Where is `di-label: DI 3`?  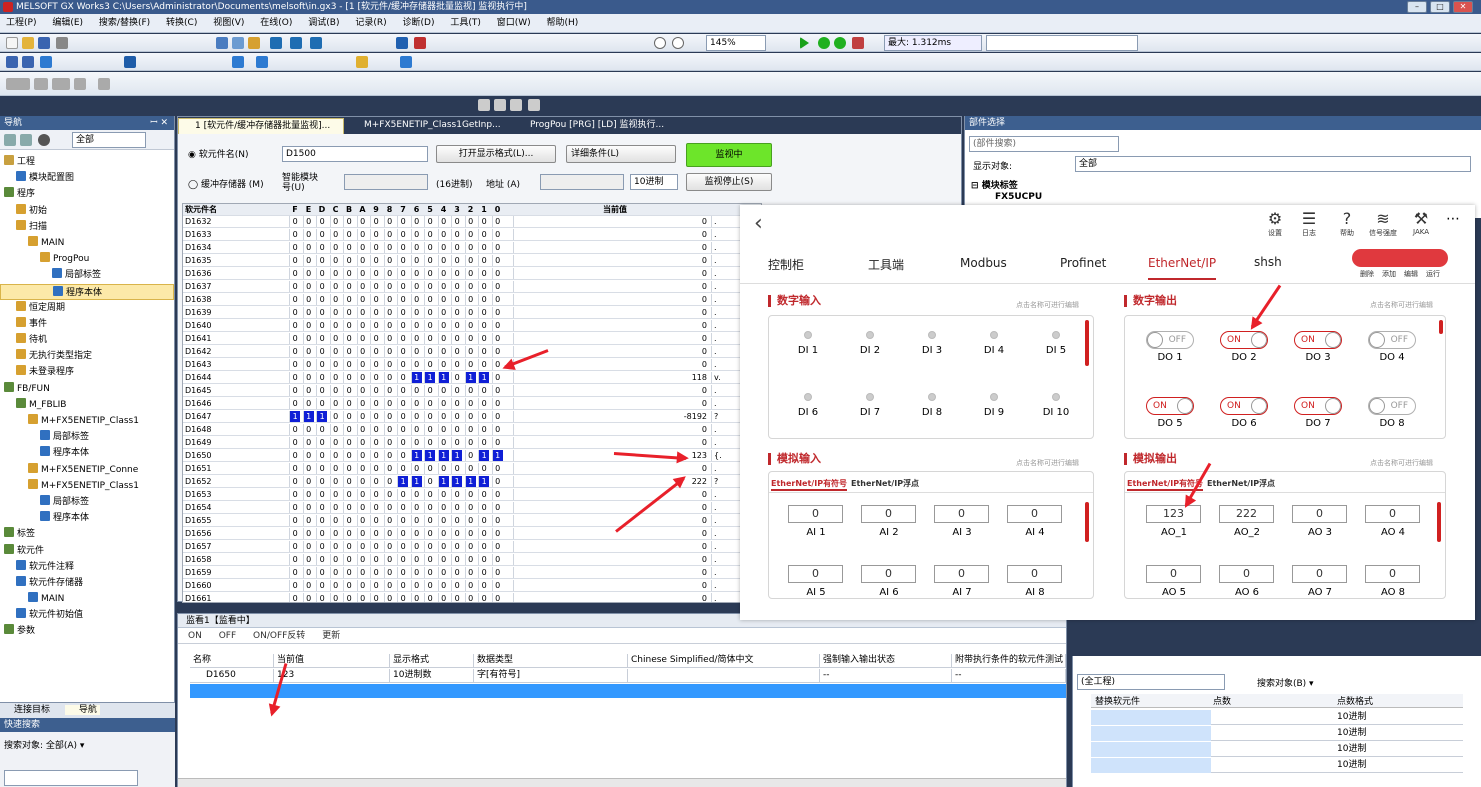
di-label: DI 3 is located at coordinates (932, 350).